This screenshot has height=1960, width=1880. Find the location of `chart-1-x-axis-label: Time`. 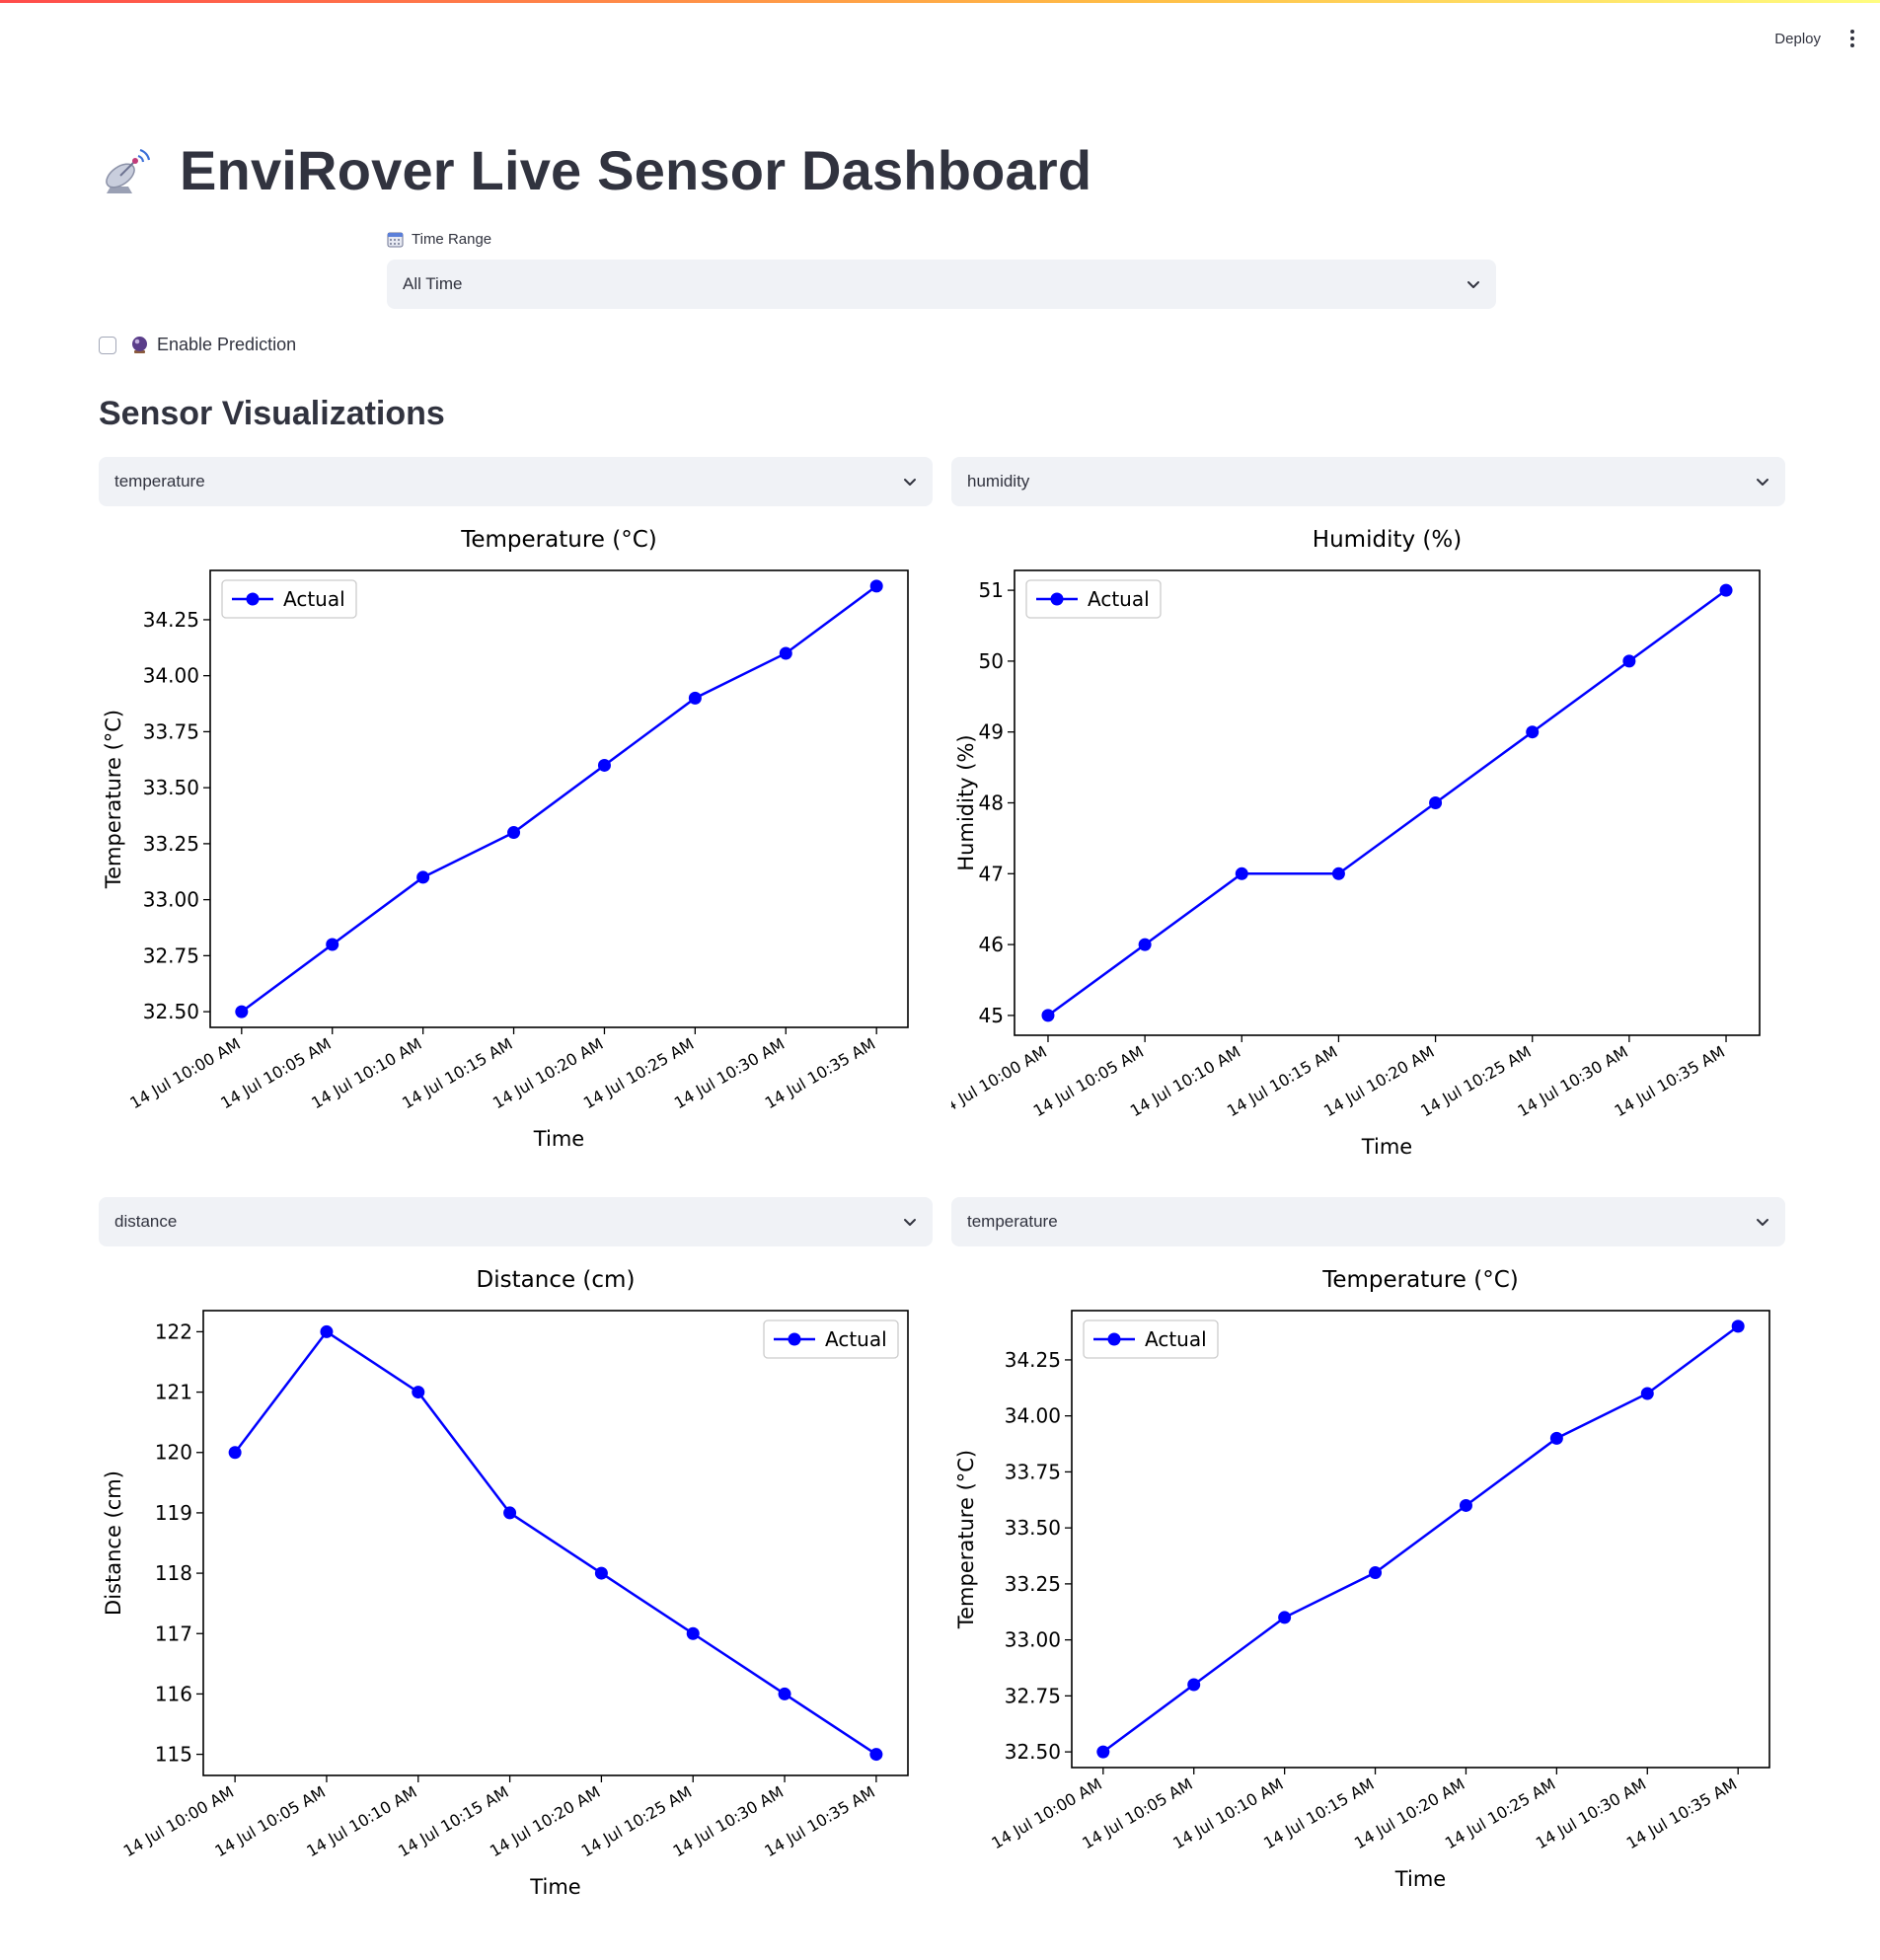

chart-1-x-axis-label: Time is located at coordinates (1386, 1147).